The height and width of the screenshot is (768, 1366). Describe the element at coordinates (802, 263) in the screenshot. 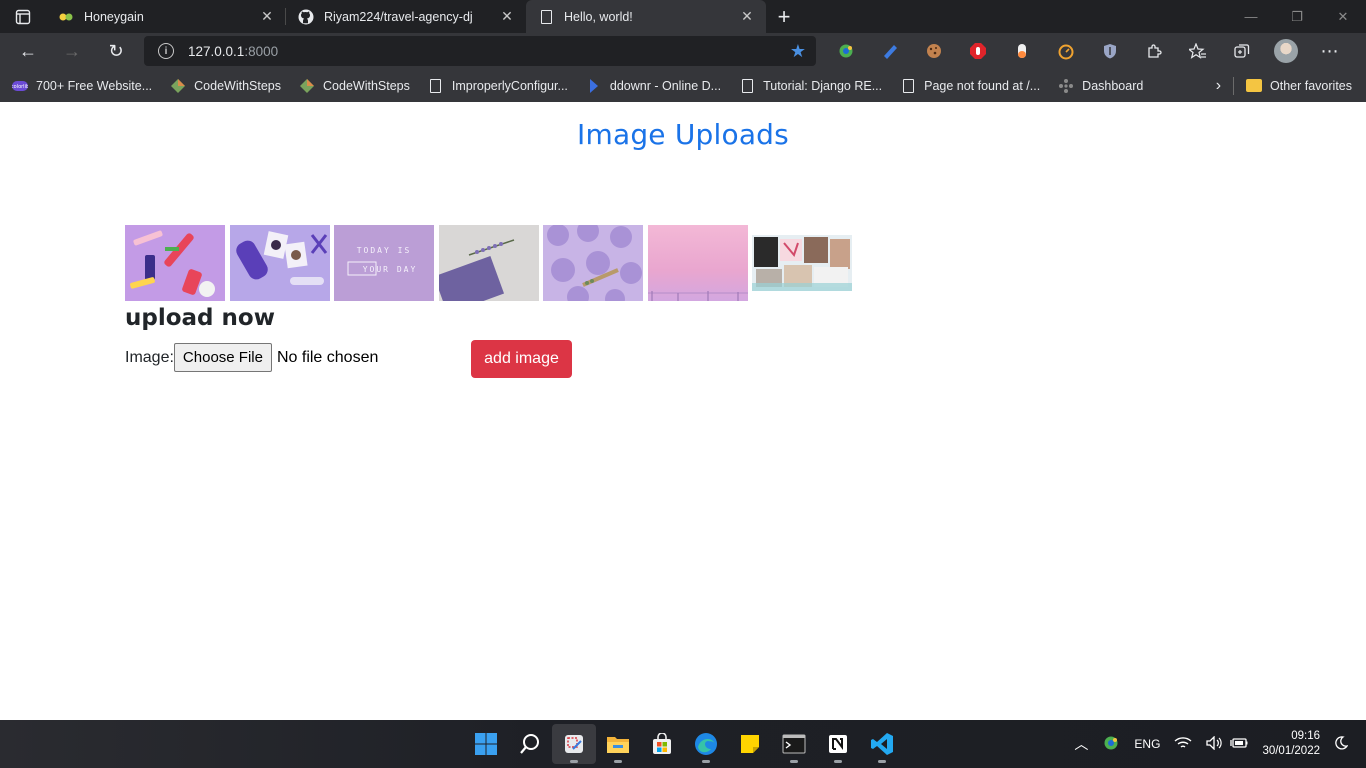

I see `thumbnail-collage` at that location.